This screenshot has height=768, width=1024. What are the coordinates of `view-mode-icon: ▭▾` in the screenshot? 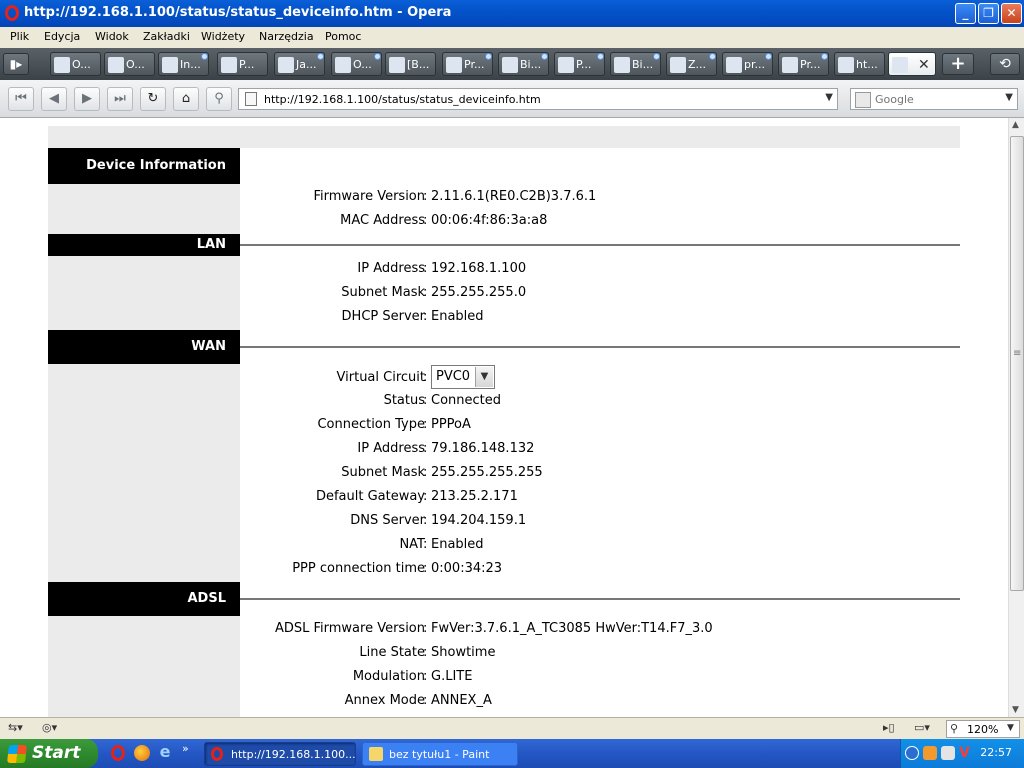 It's located at (922, 727).